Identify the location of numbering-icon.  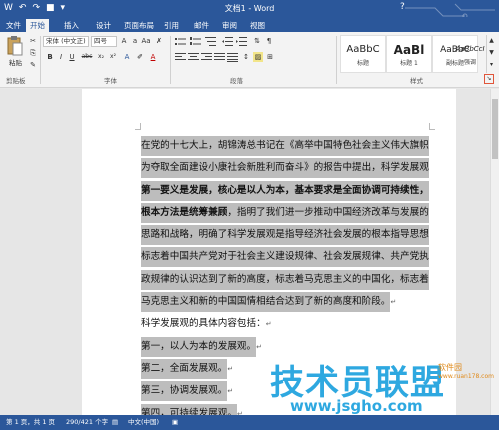
(195, 41).